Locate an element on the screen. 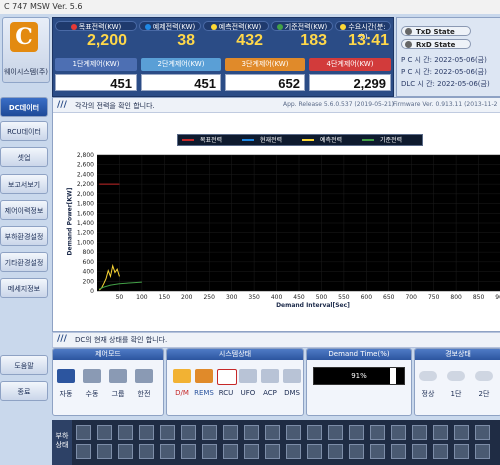 The width and height of the screenshot is (500, 465). y-tick-label: 800 is located at coordinates (89, 252).